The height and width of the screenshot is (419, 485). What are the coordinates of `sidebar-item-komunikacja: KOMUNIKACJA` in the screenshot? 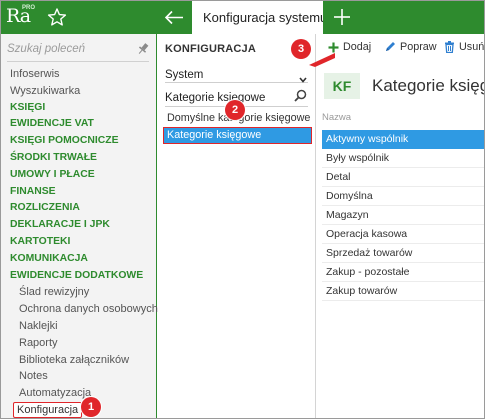 It's located at (79, 259).